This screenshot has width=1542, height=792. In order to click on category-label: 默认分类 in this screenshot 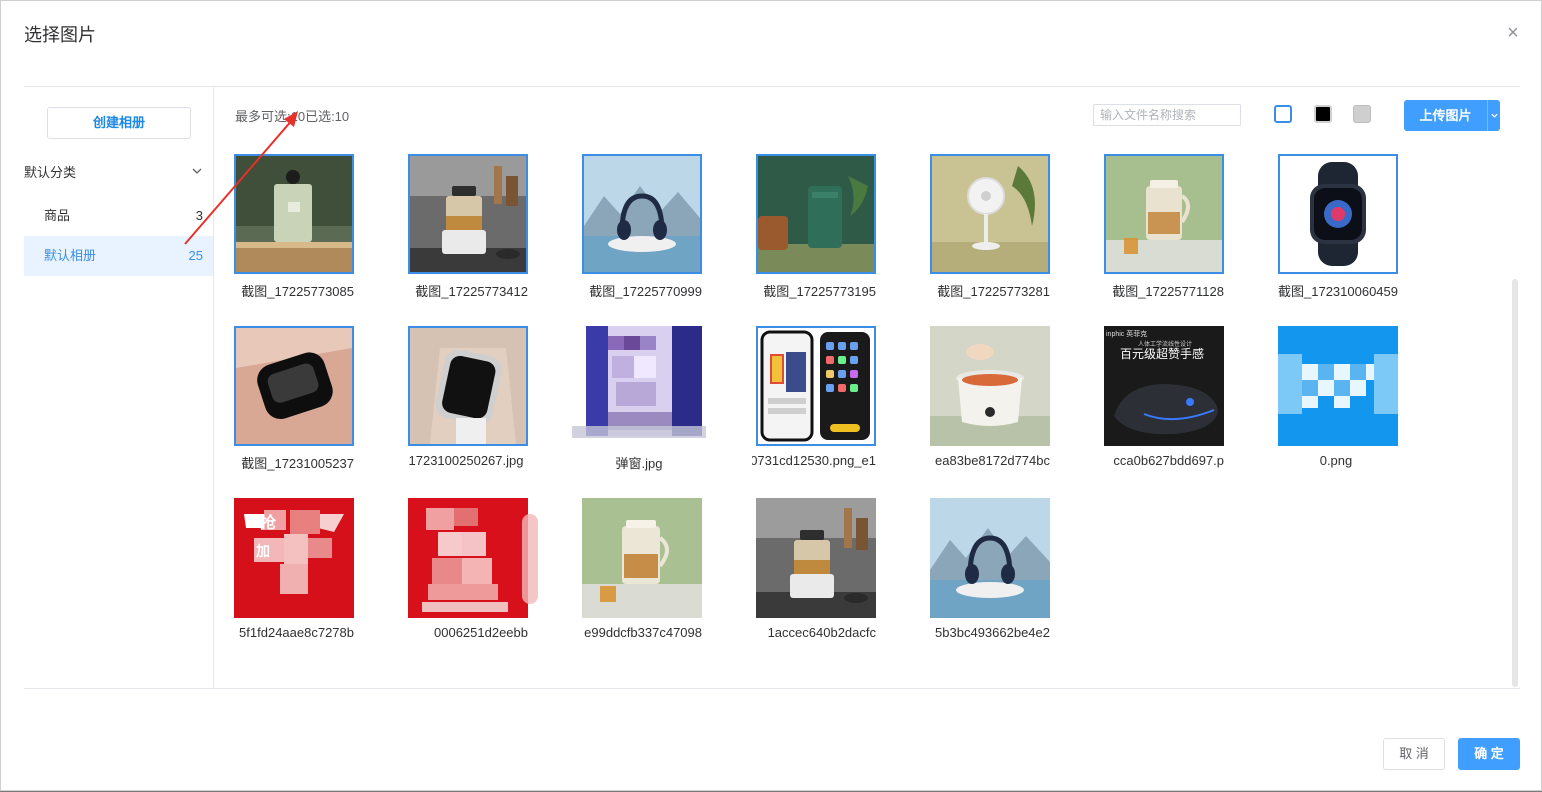, I will do `click(50, 172)`.